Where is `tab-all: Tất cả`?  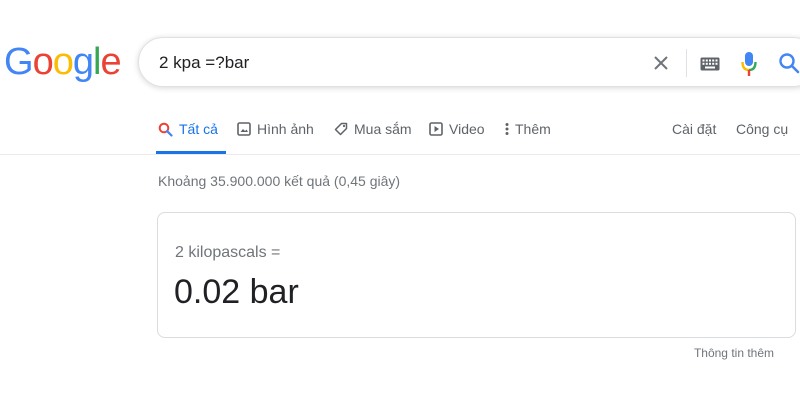 tab-all: Tất cả is located at coordinates (191, 129).